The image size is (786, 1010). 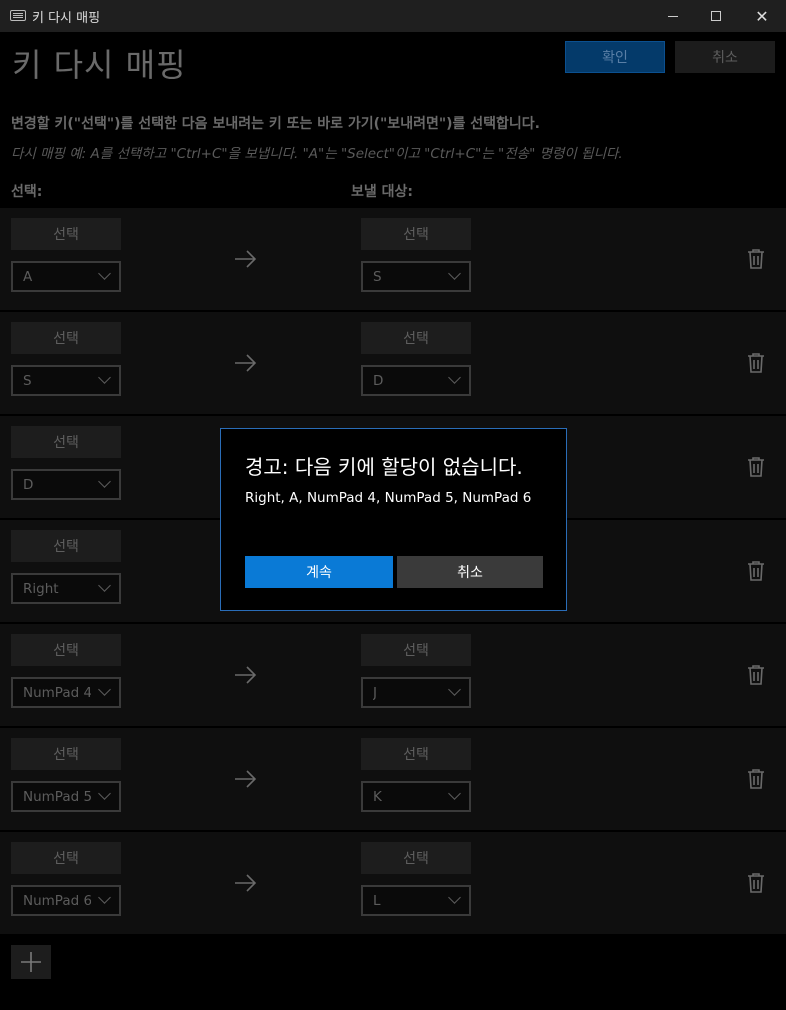 I want to click on maximize-button, so click(x=716, y=16).